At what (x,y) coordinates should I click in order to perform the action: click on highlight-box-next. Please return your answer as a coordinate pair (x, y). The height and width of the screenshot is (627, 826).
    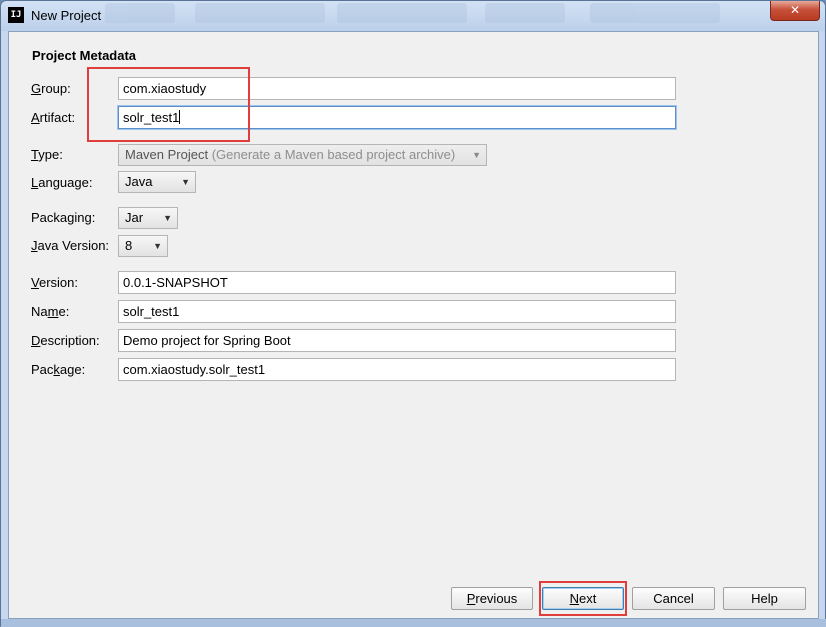
    Looking at the image, I should click on (583, 598).